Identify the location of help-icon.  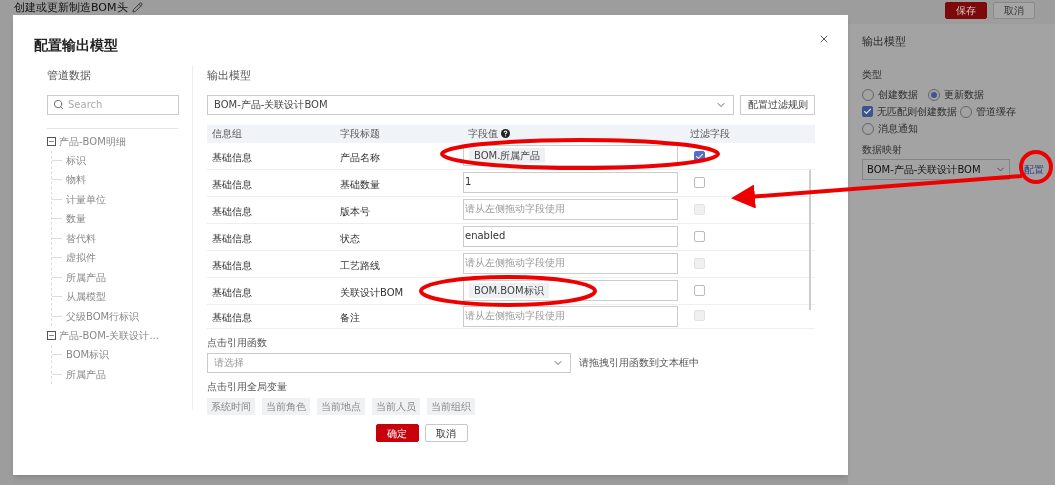
(505, 133).